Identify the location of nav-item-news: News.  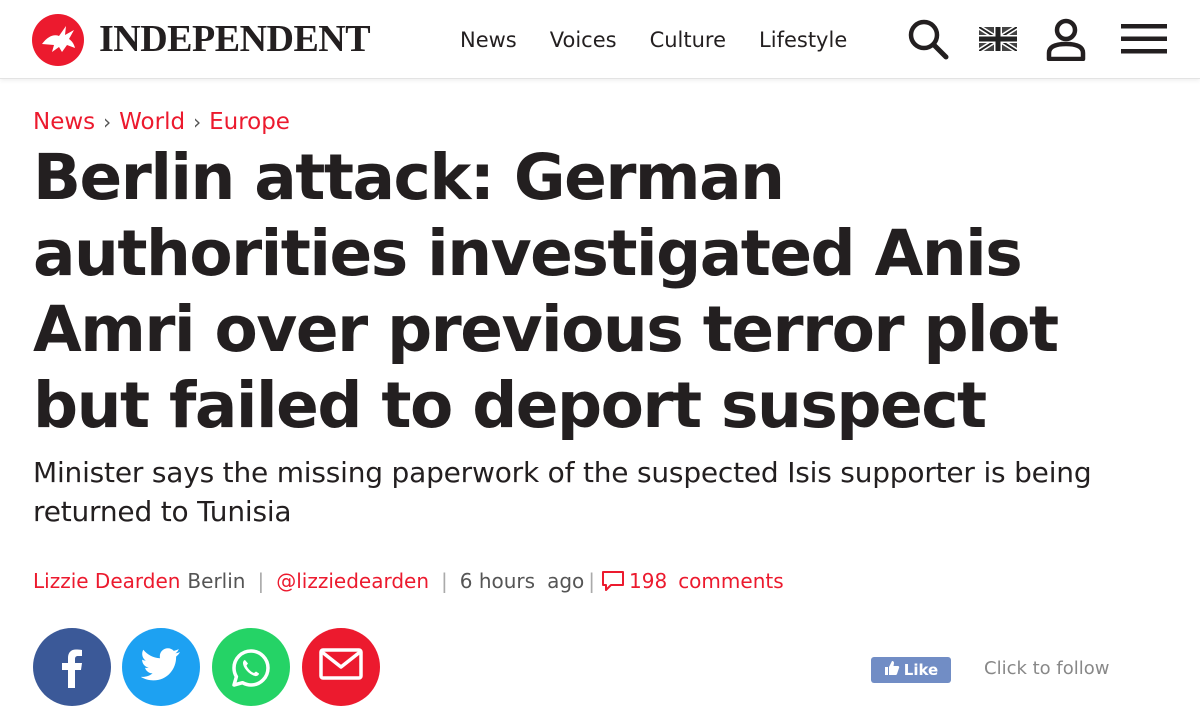
(488, 40).